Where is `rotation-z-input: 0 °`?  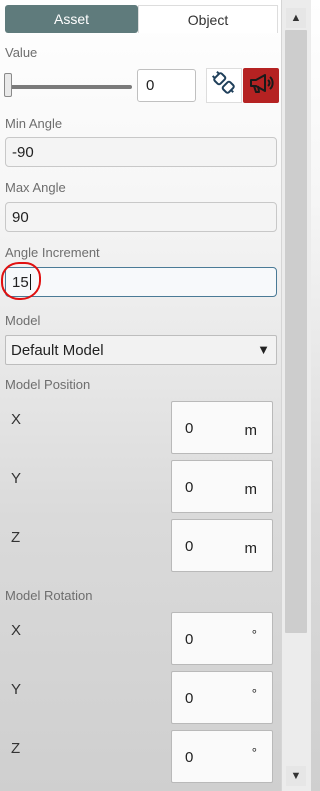
rotation-z-input: 0 ° is located at coordinates (222, 756).